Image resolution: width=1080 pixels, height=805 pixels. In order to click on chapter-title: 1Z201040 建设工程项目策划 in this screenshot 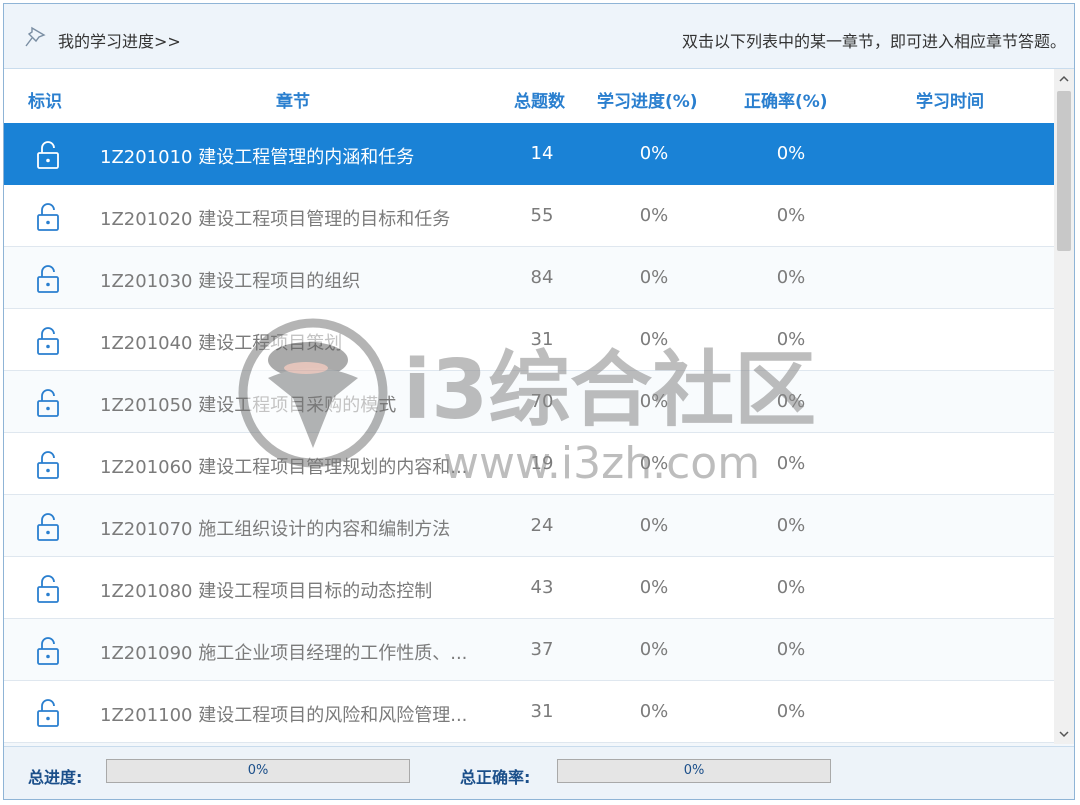, I will do `click(221, 343)`.